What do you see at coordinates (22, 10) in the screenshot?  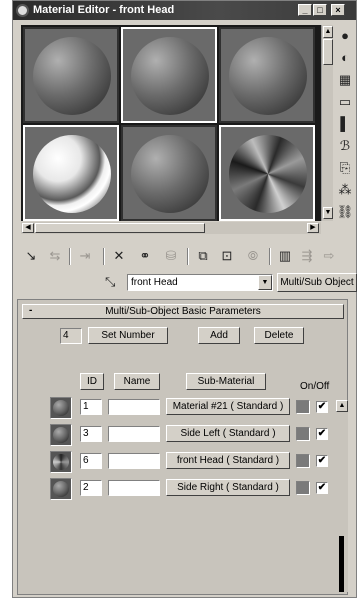 I see `app-icon` at bounding box center [22, 10].